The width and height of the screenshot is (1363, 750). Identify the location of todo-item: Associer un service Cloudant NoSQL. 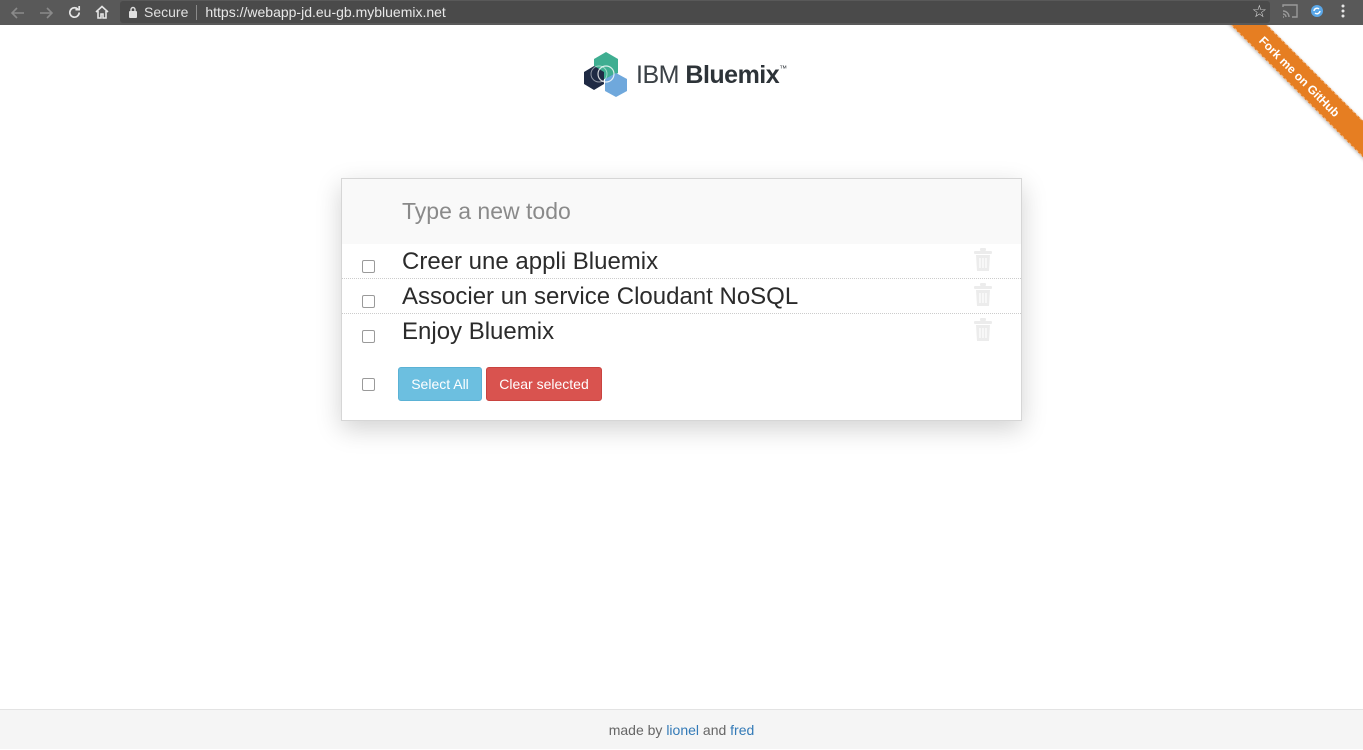
(681, 296).